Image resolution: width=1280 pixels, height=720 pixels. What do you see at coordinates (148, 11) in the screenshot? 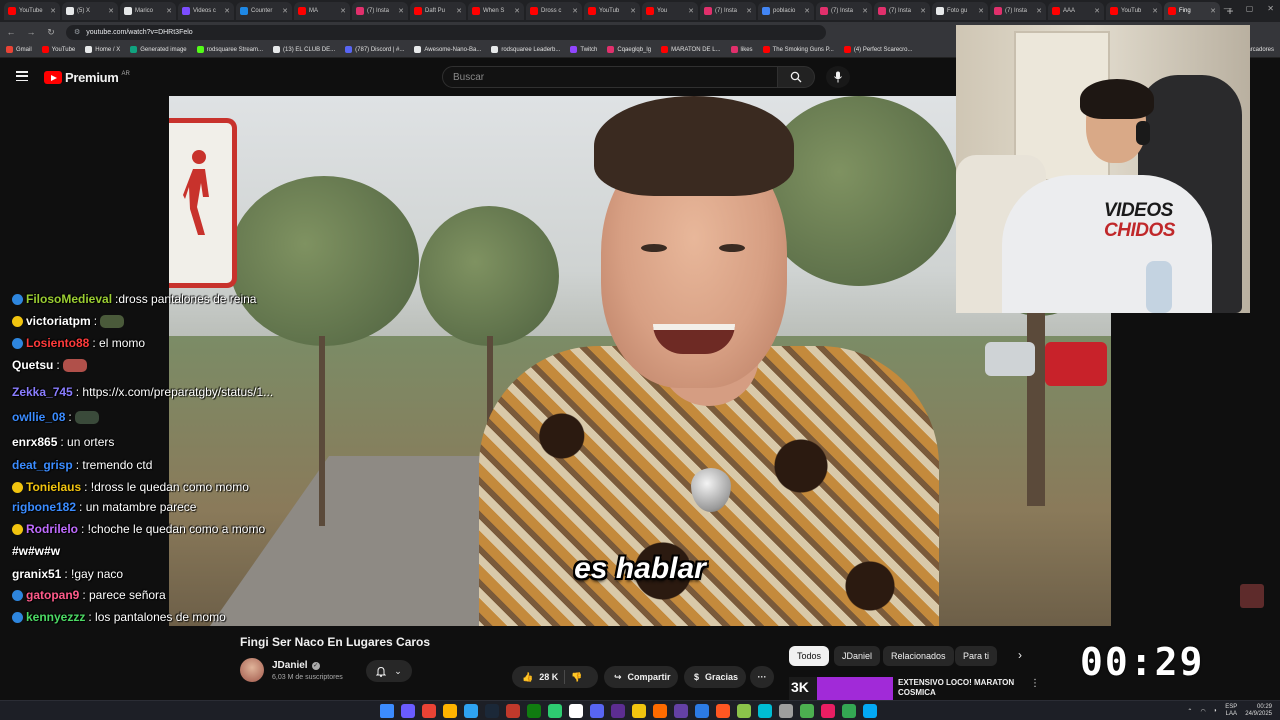
I see `browser-tab: Marico ✕` at bounding box center [148, 11].